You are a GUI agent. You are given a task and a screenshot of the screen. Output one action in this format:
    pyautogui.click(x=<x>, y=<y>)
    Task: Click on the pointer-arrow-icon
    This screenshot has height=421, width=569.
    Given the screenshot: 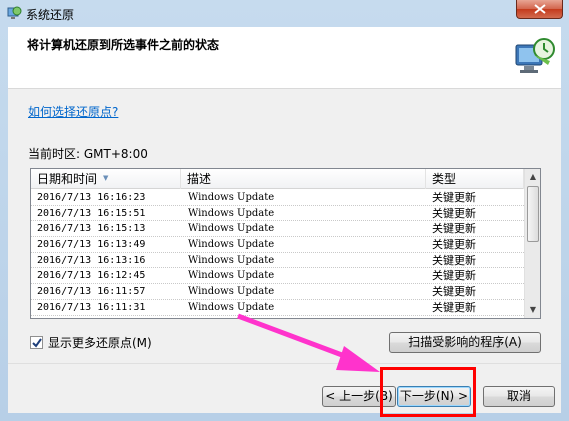 What is the action you would take?
    pyautogui.click(x=308, y=342)
    